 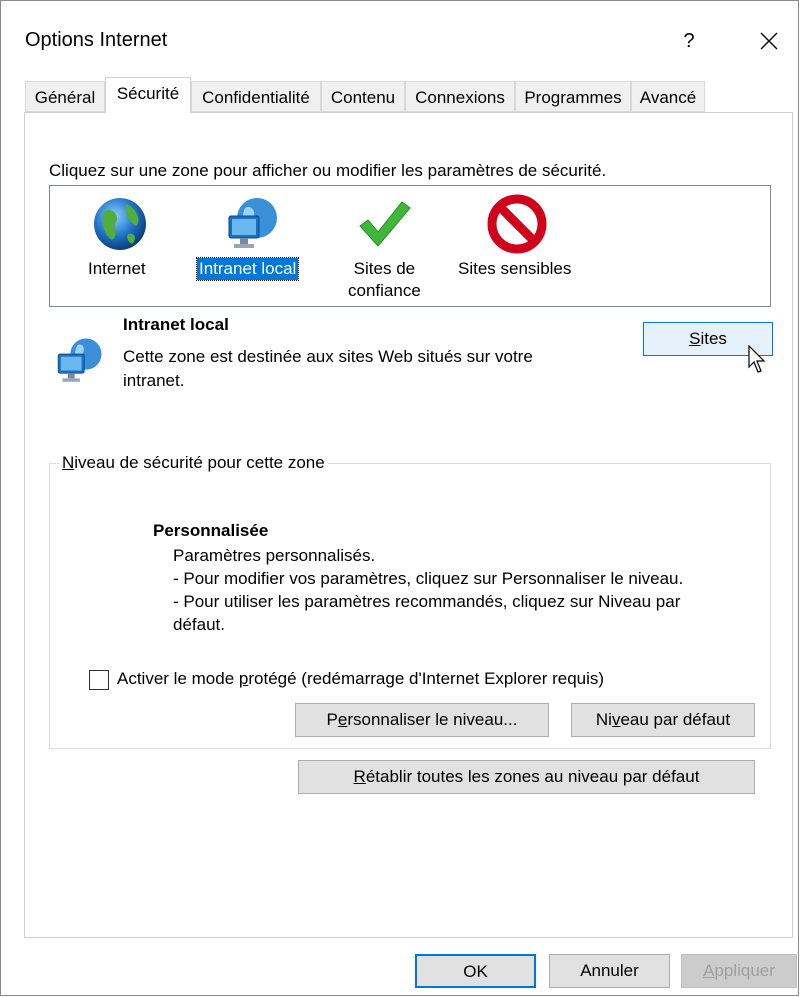 What do you see at coordinates (713, 338) in the screenshot?
I see `sites-button-label: ites` at bounding box center [713, 338].